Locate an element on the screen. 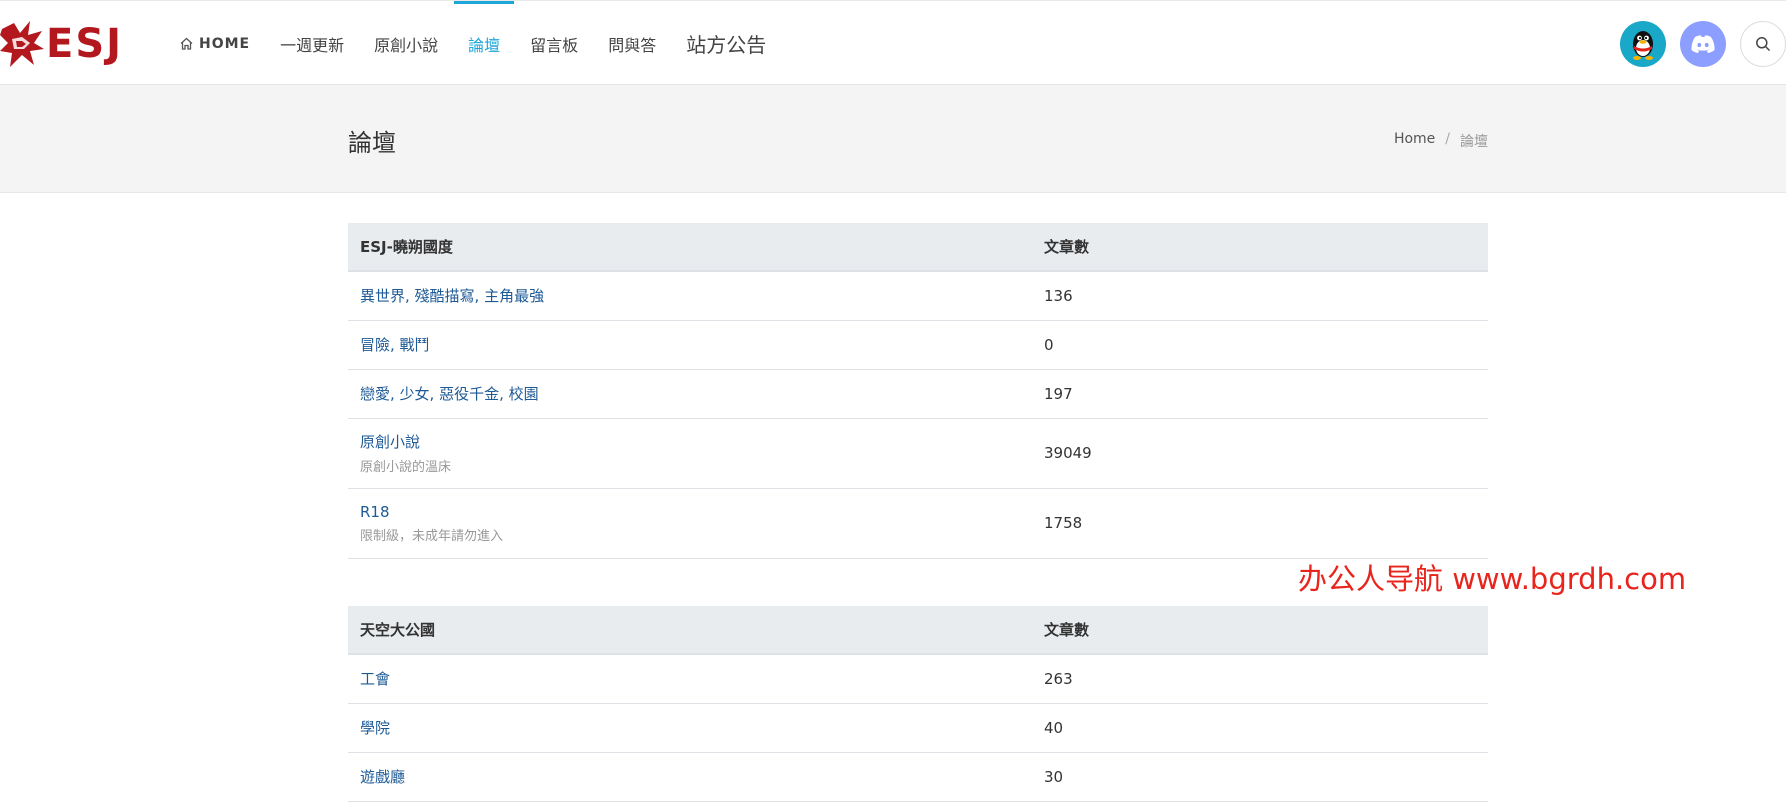 The image size is (1786, 805). table-row: 戀愛, 少女, 惡役千金, 校園 197 is located at coordinates (918, 394).